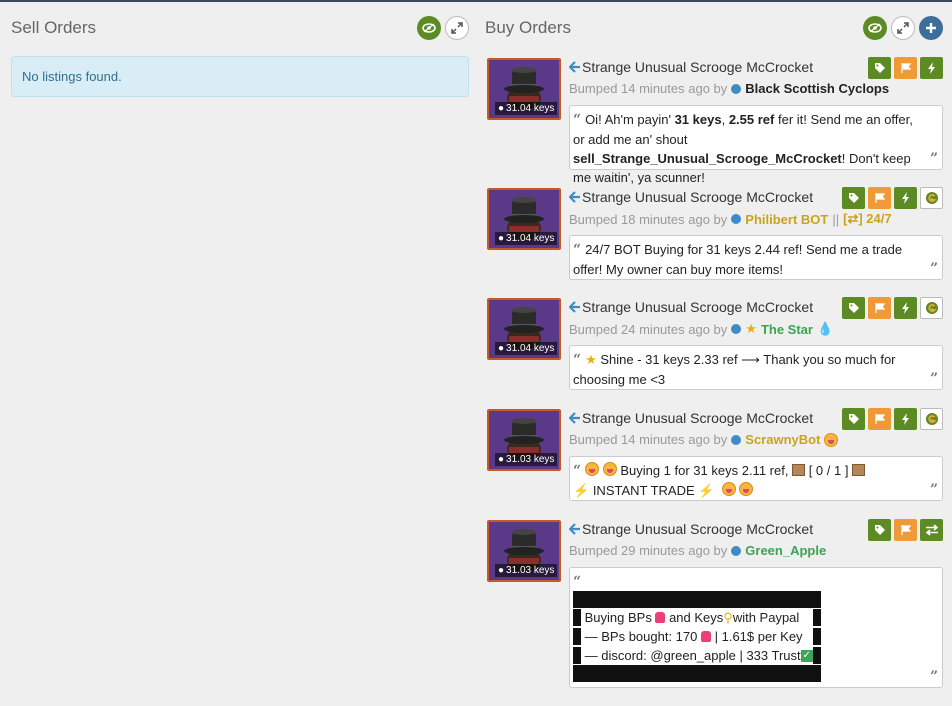  What do you see at coordinates (648, 329) in the screenshot?
I see `bumped-text: Bumped 24 minutes ago by` at bounding box center [648, 329].